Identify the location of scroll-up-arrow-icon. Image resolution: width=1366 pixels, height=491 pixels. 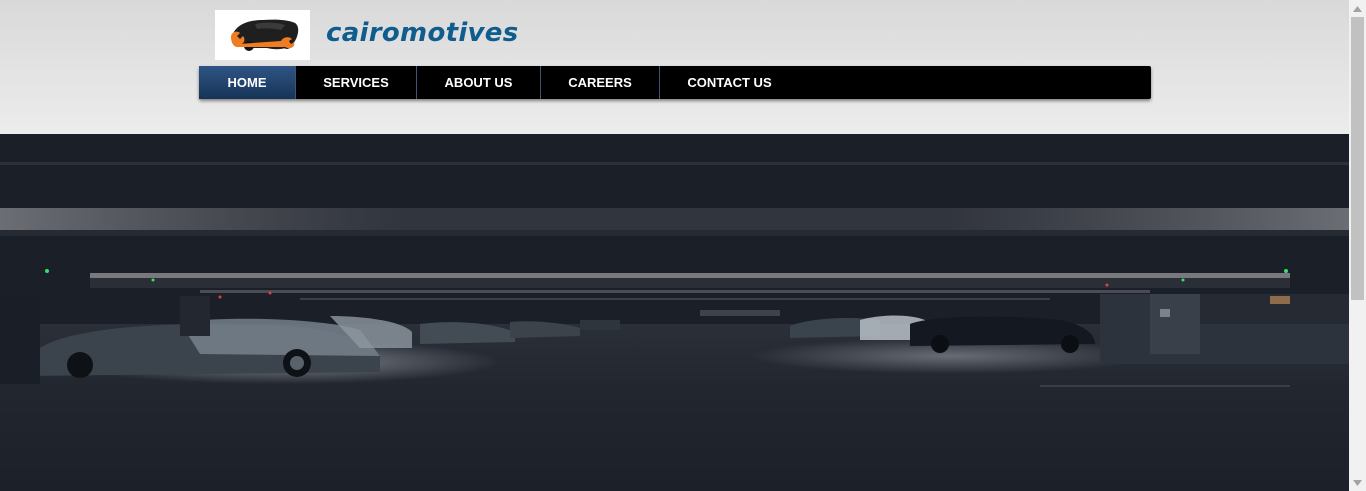
(1357, 8).